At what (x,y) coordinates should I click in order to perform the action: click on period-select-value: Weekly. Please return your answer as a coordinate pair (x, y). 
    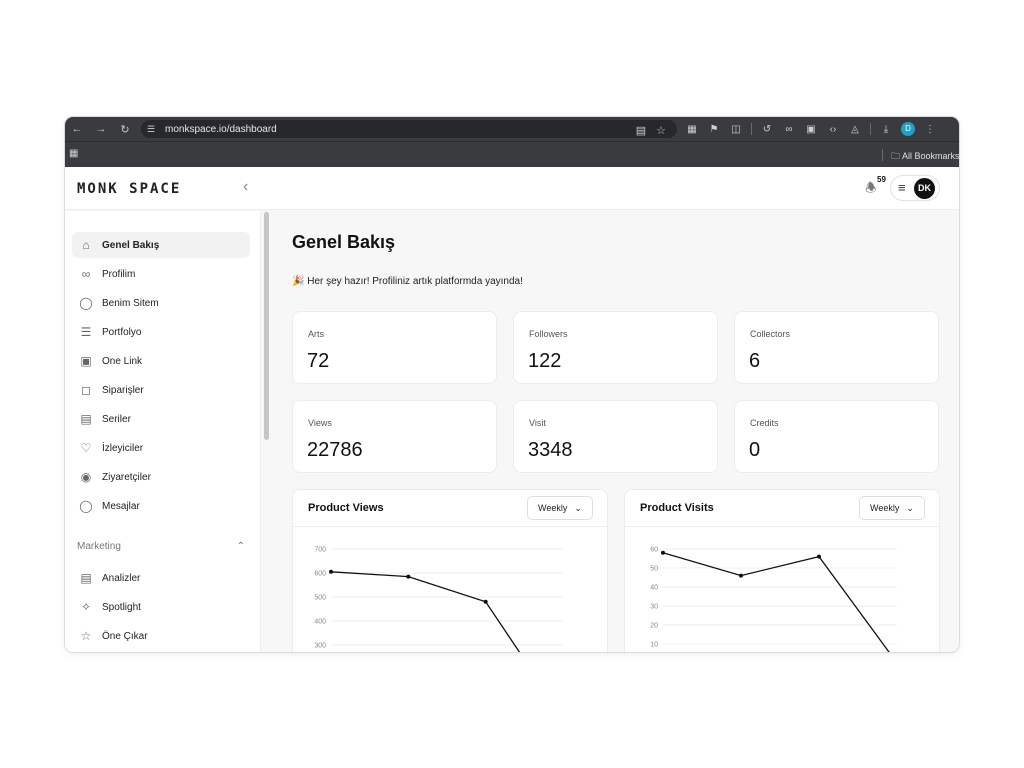
    Looking at the image, I should click on (885, 508).